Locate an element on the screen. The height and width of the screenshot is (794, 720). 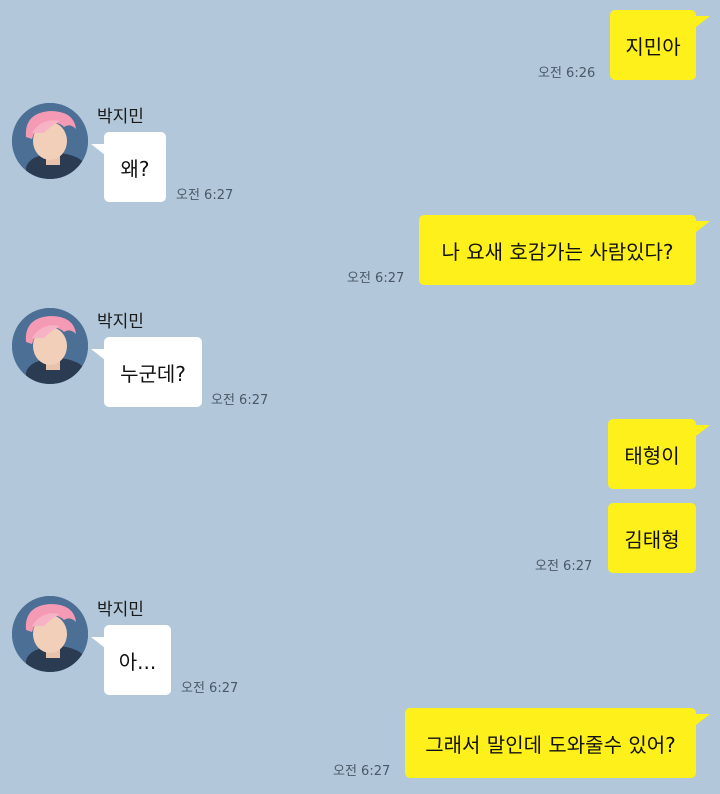
message-time: 오전 6:26 is located at coordinates (567, 73).